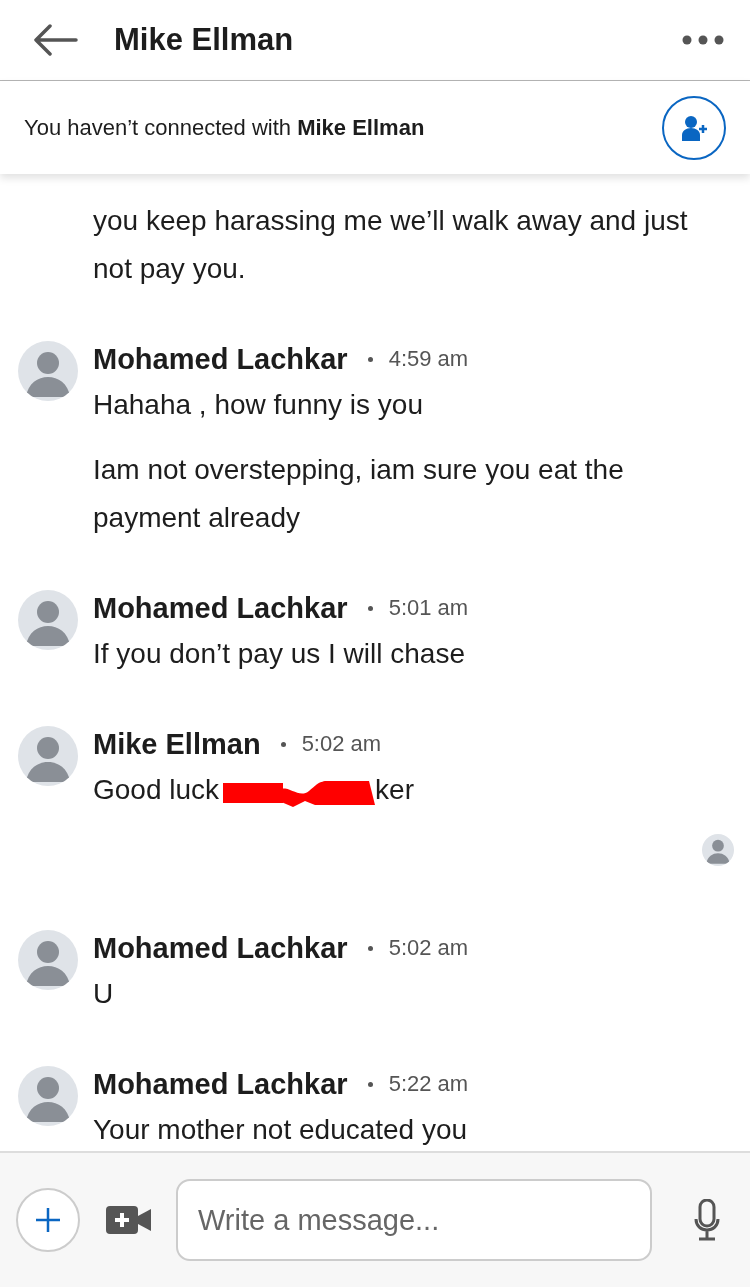 The width and height of the screenshot is (750, 1287). What do you see at coordinates (390, 244) in the screenshot?
I see `message-text: you keep harassing me we’ll walk away and just not pay you.` at bounding box center [390, 244].